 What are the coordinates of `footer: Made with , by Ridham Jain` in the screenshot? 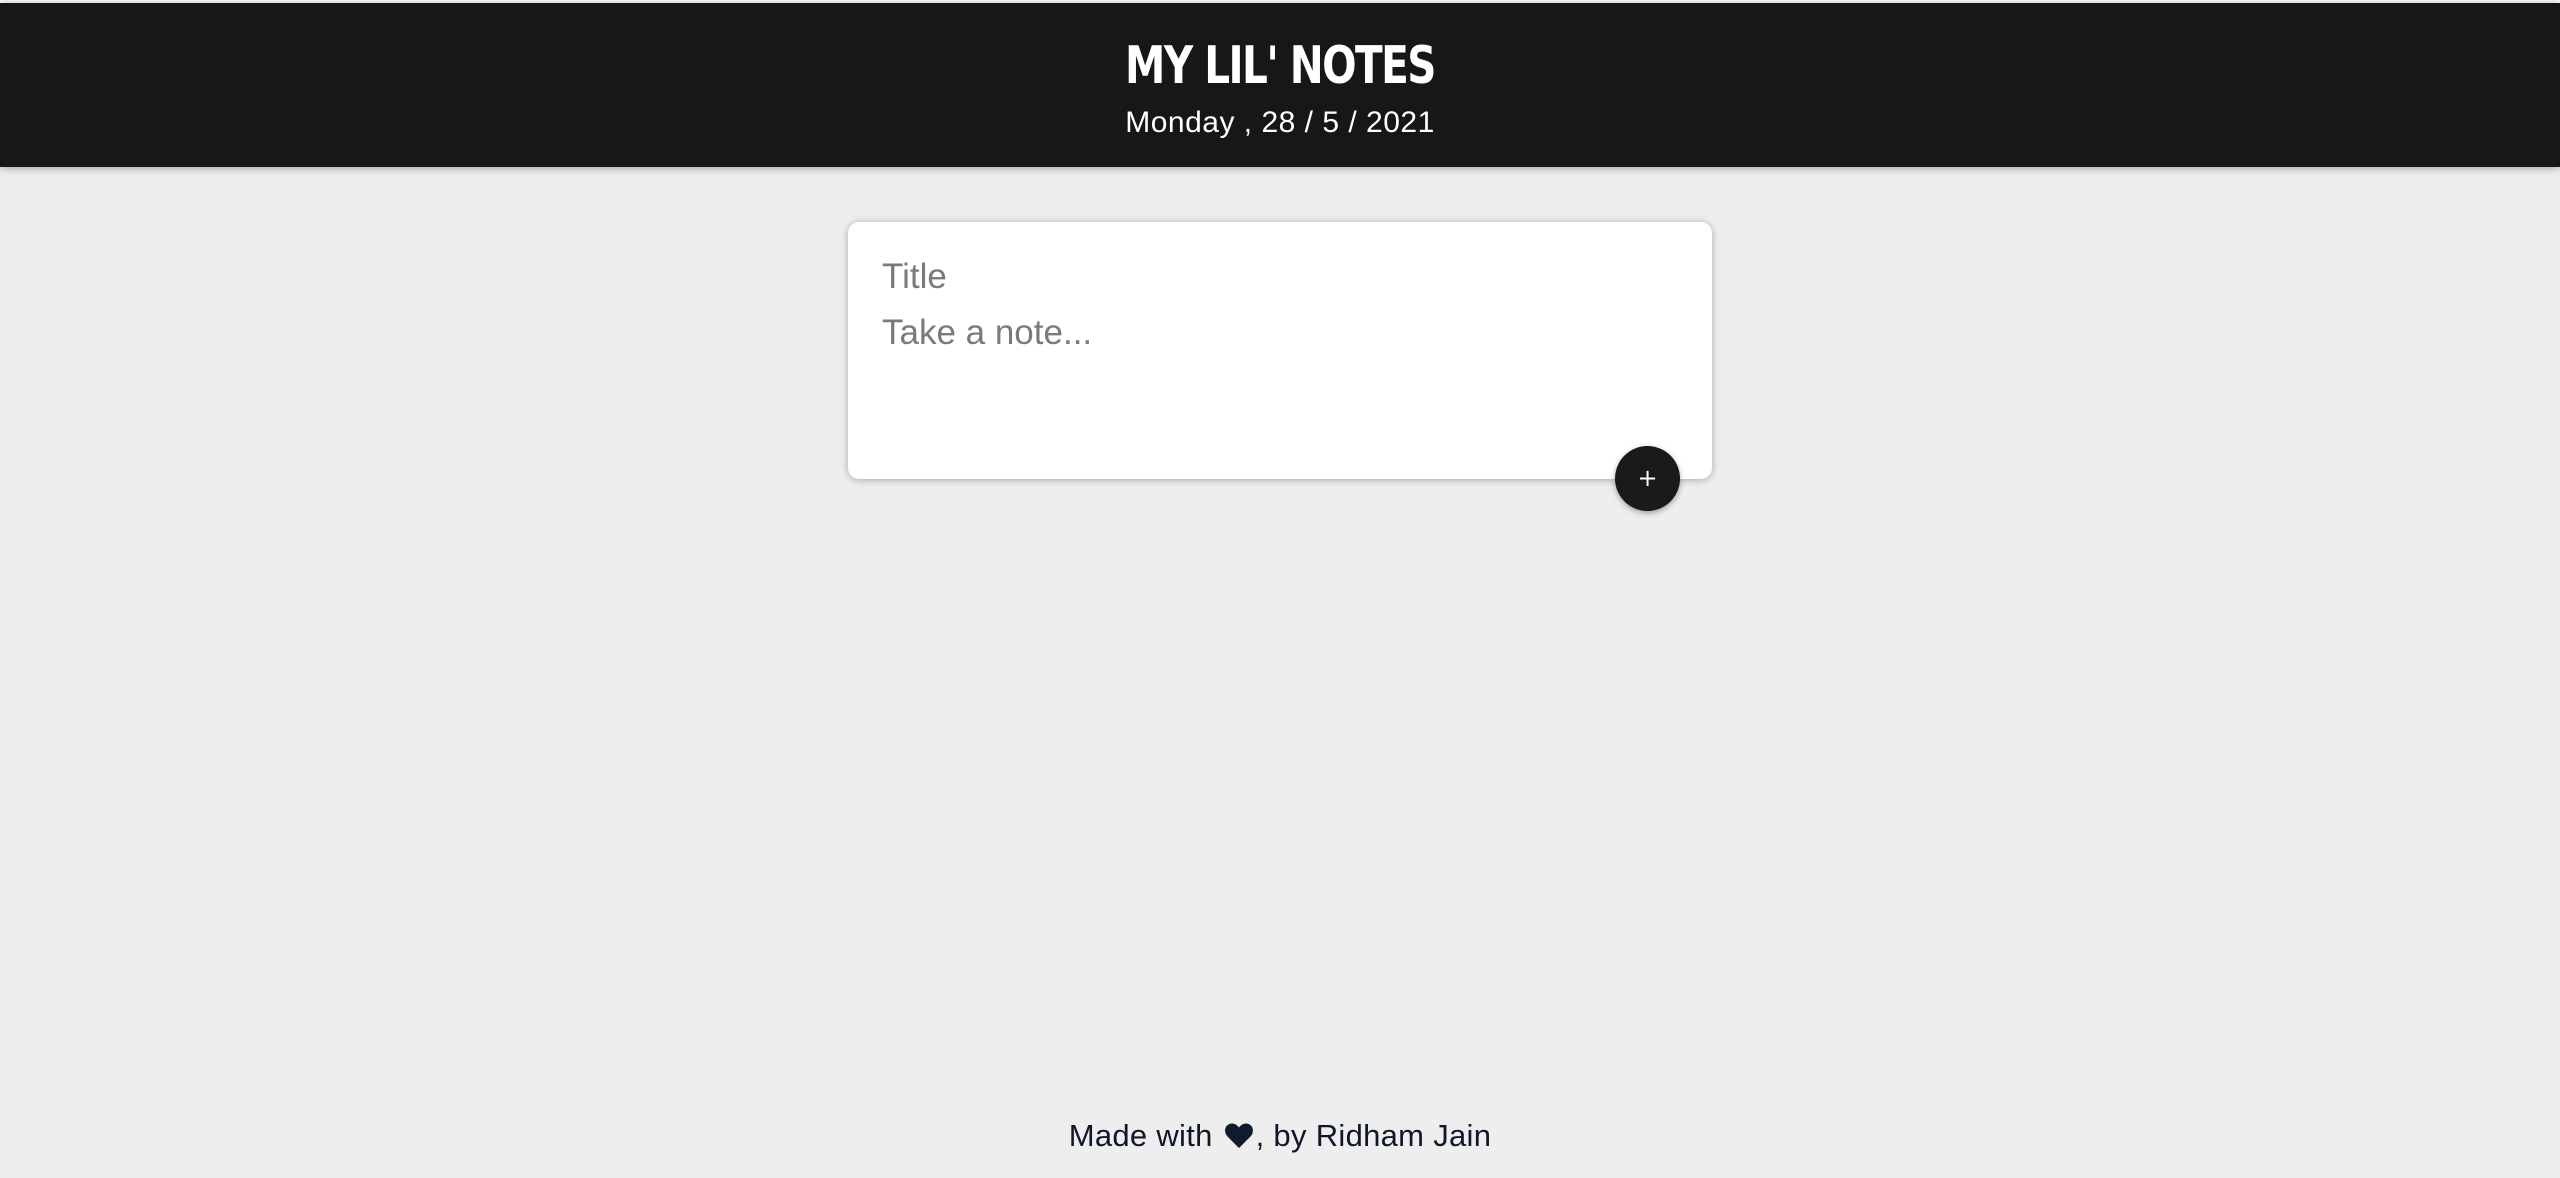 It's located at (1280, 1136).